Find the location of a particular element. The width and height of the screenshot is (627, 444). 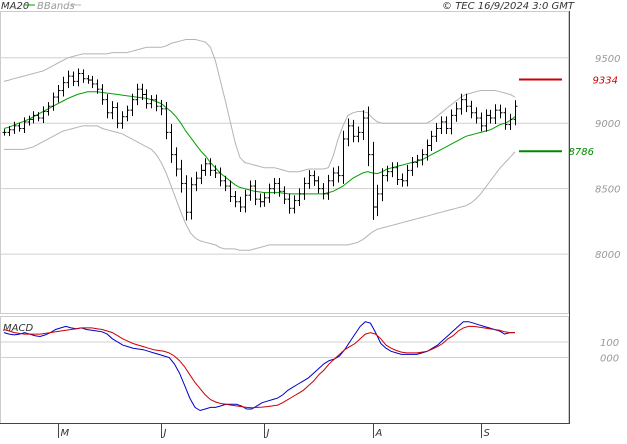

macd-y-tick-label: 000 is located at coordinates (609, 359).